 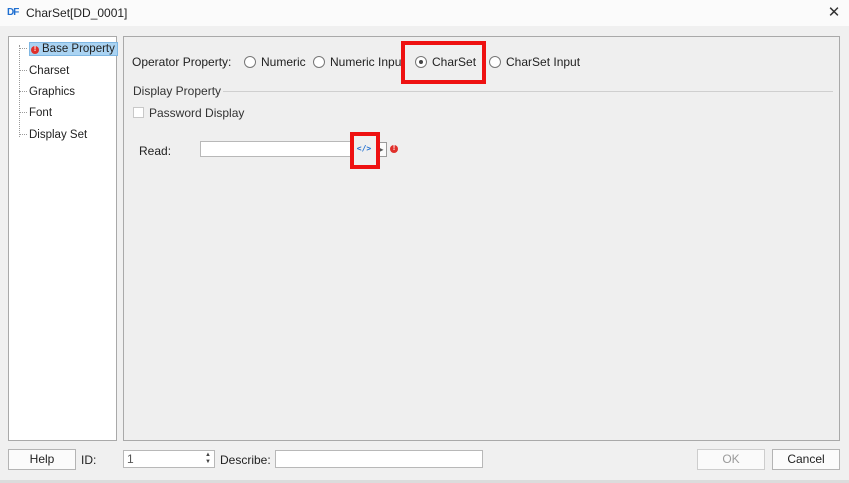 What do you see at coordinates (731, 459) in the screenshot?
I see `ok-button: OK` at bounding box center [731, 459].